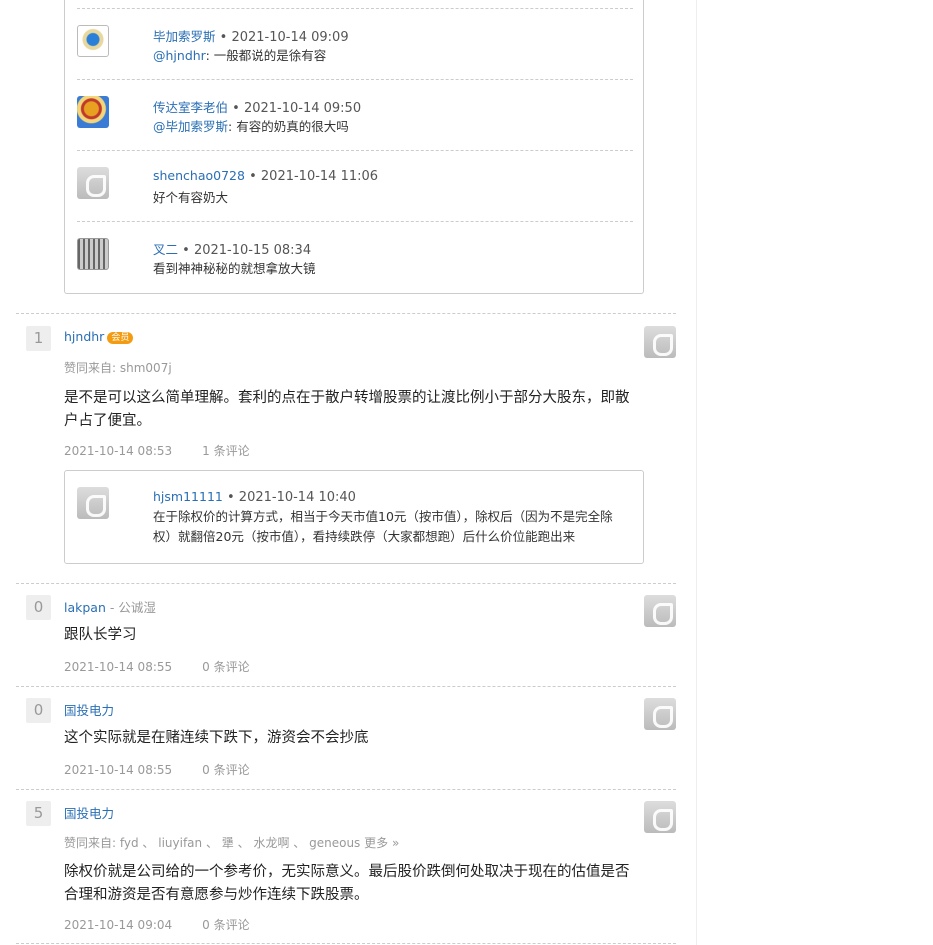 This screenshot has width=933, height=945. What do you see at coordinates (85, 607) in the screenshot?
I see `author-link: lakpan` at bounding box center [85, 607].